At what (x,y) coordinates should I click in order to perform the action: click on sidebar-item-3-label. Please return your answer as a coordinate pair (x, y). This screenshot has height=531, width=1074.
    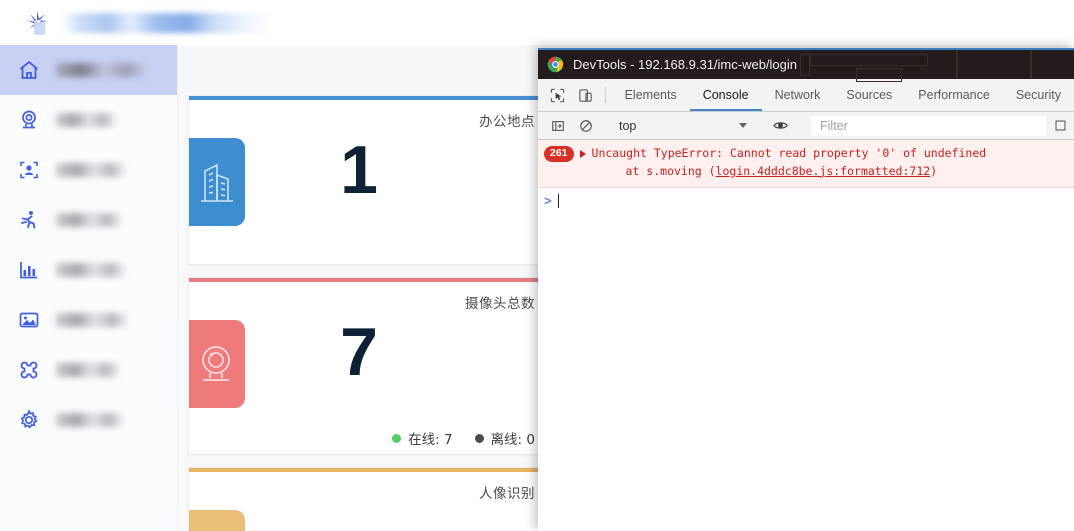
    Looking at the image, I should click on (89, 220).